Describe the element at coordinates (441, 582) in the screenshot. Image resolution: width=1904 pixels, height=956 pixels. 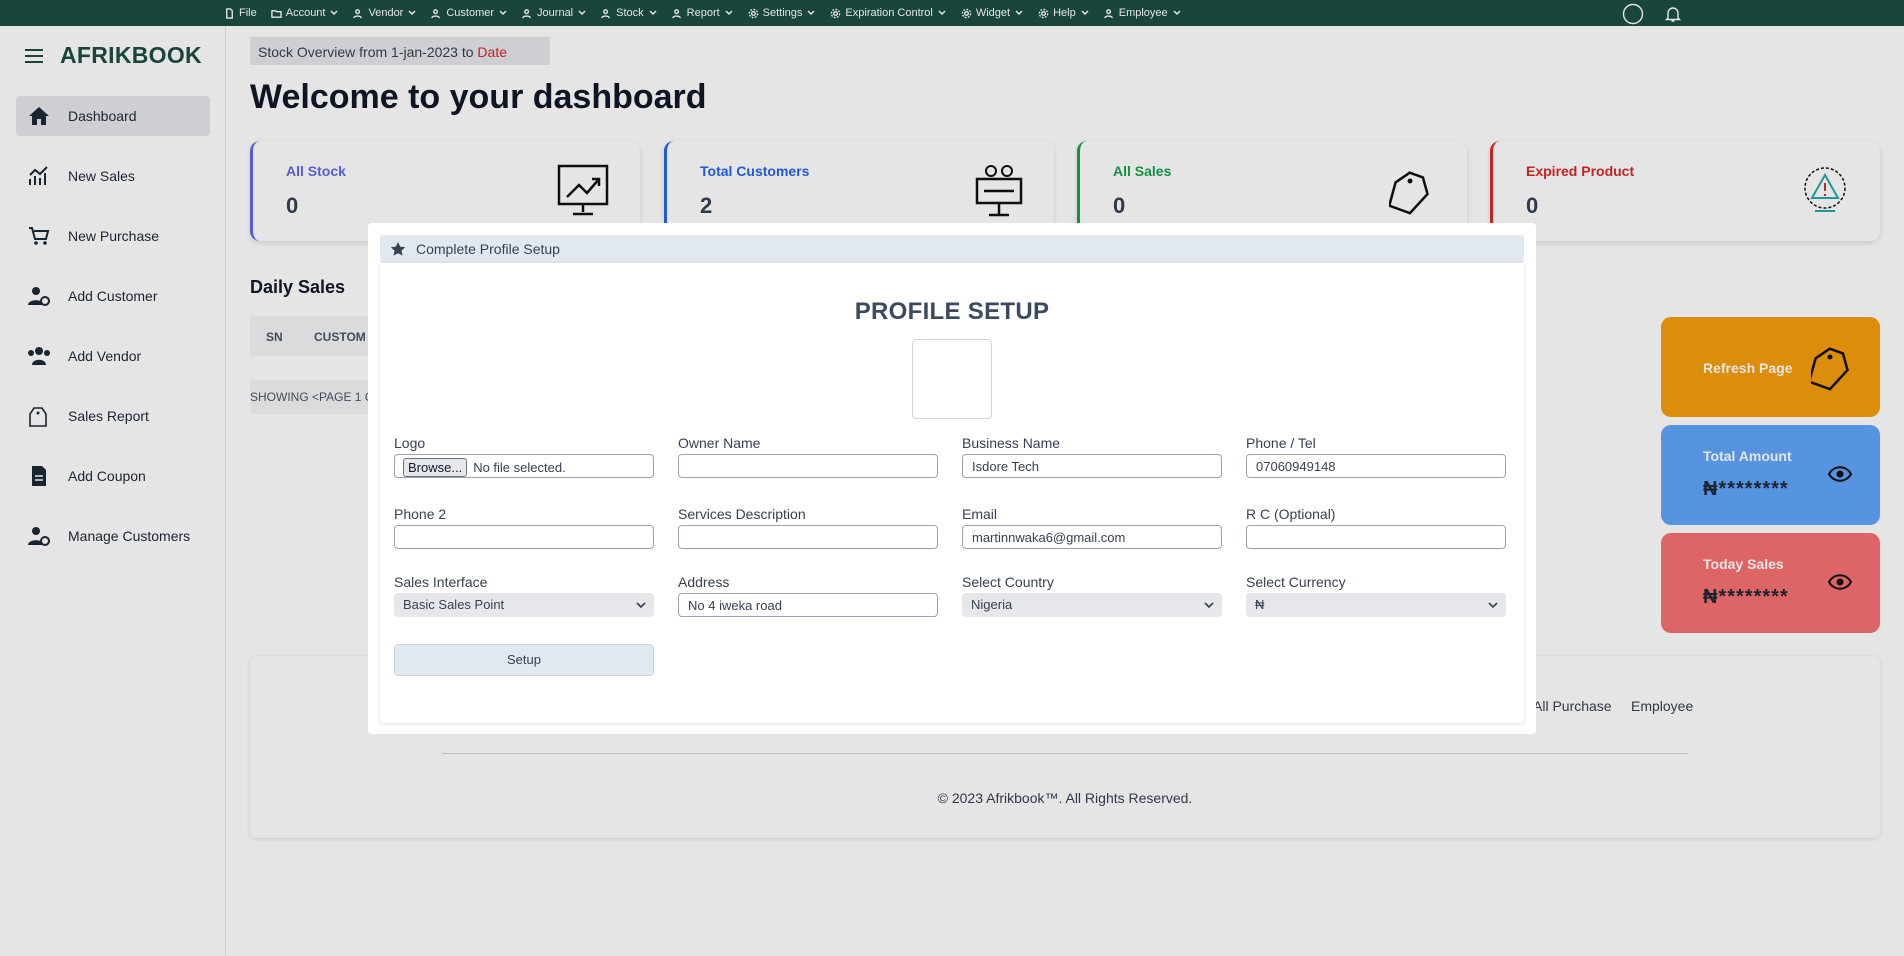
I see `sales-interface-label: Sales Interface` at that location.